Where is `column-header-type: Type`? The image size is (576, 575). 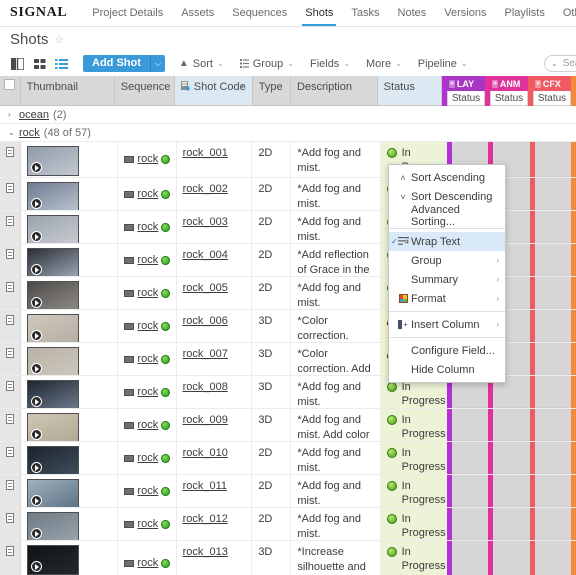 column-header-type: Type is located at coordinates (271, 90).